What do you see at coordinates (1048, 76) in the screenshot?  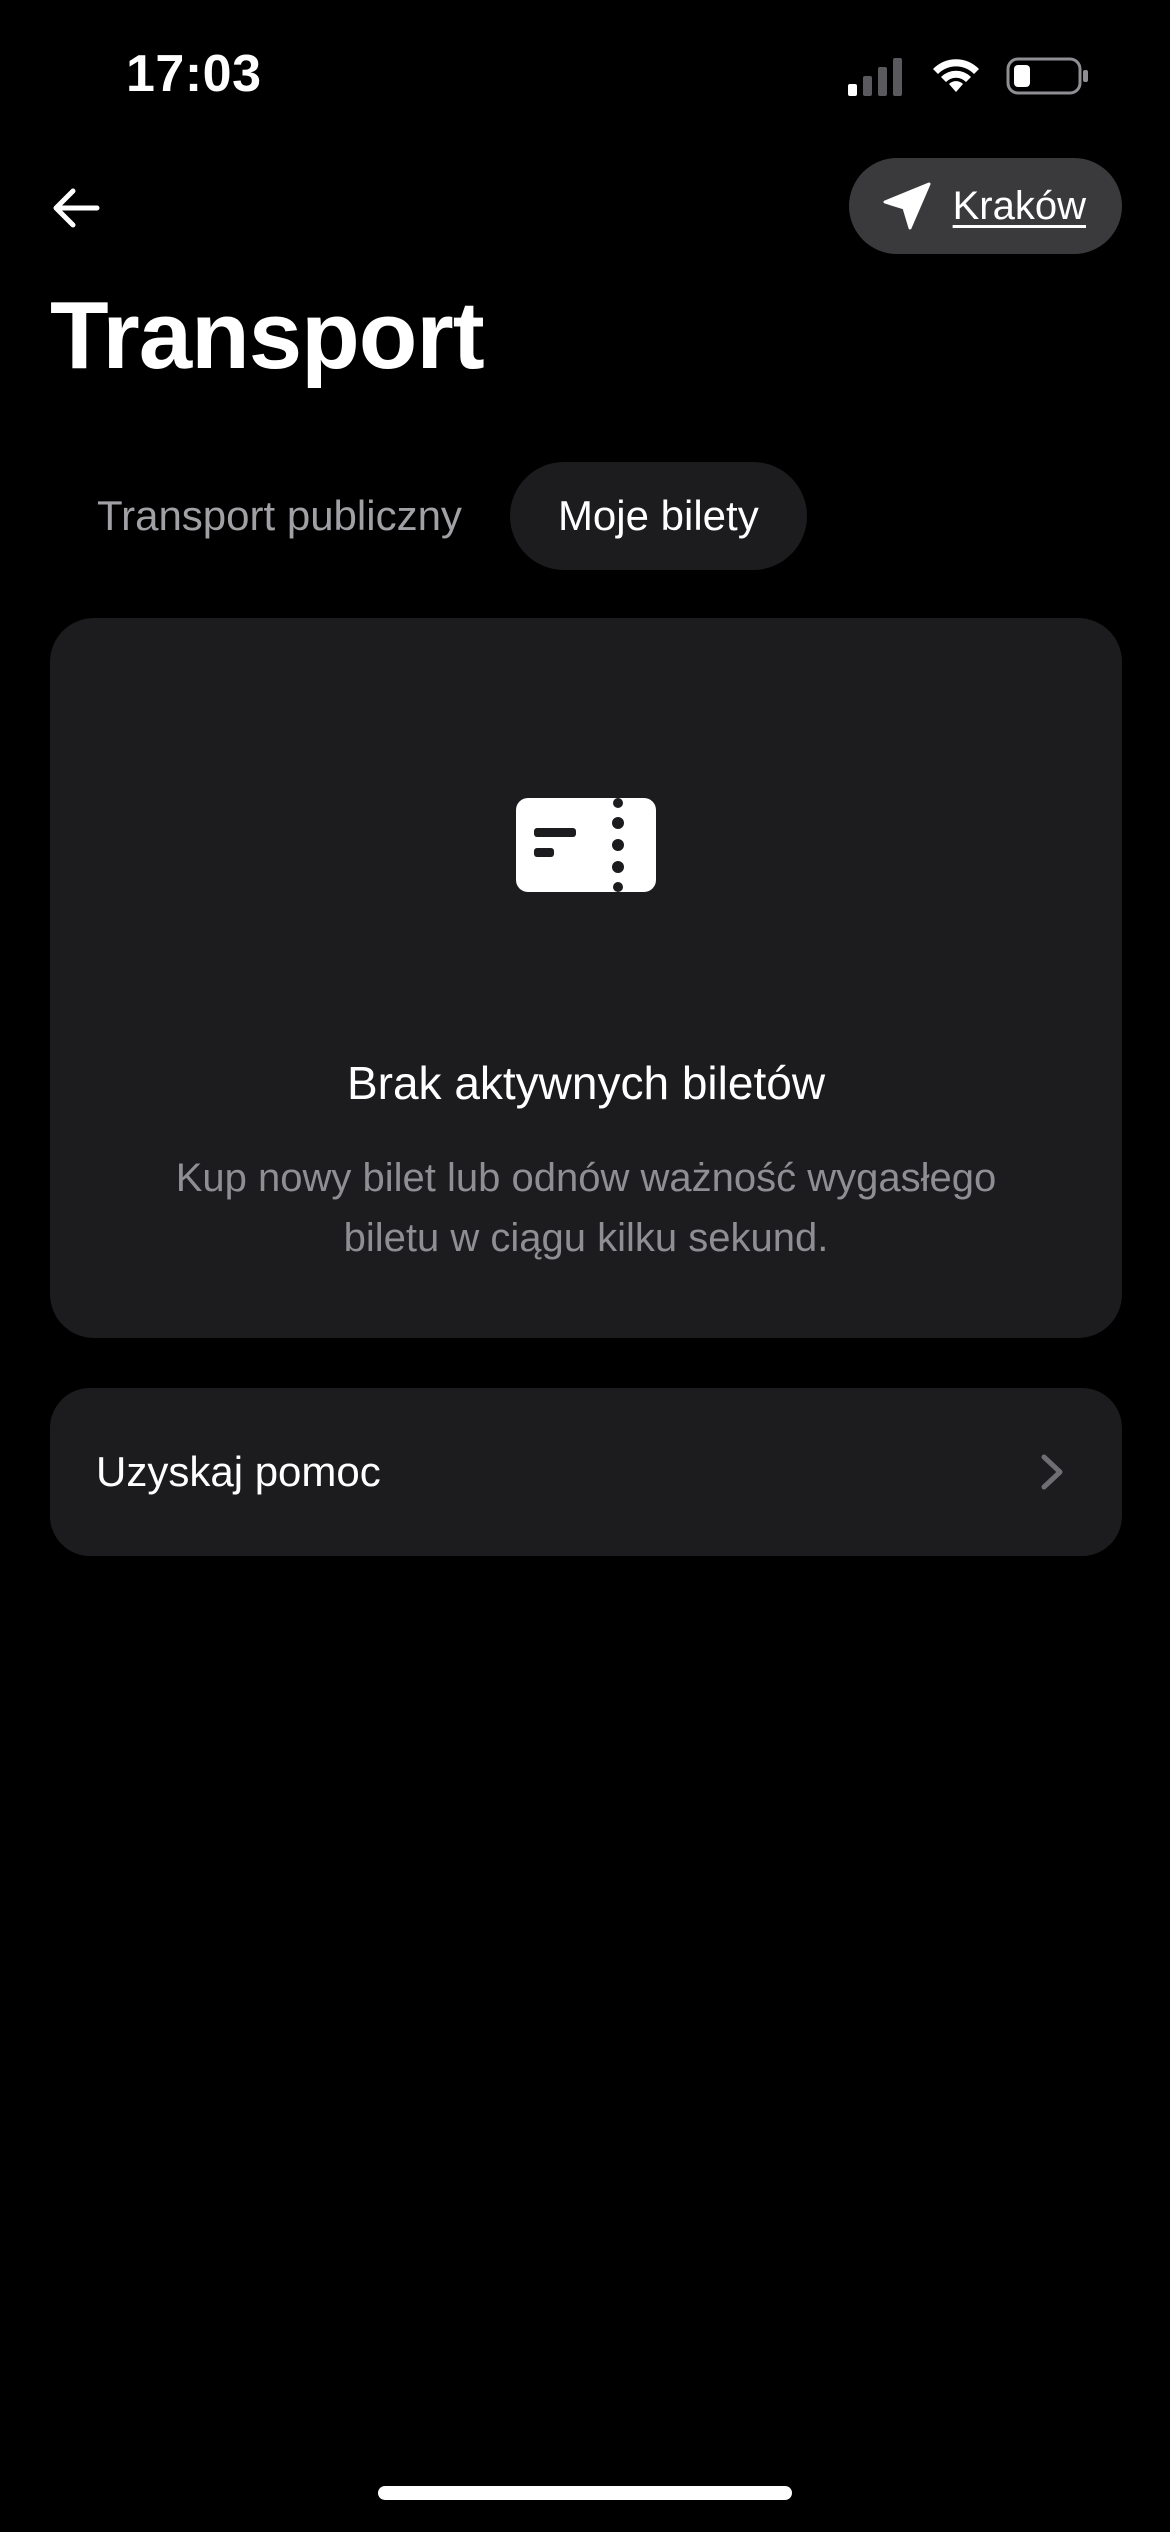 I see `battery-icon` at bounding box center [1048, 76].